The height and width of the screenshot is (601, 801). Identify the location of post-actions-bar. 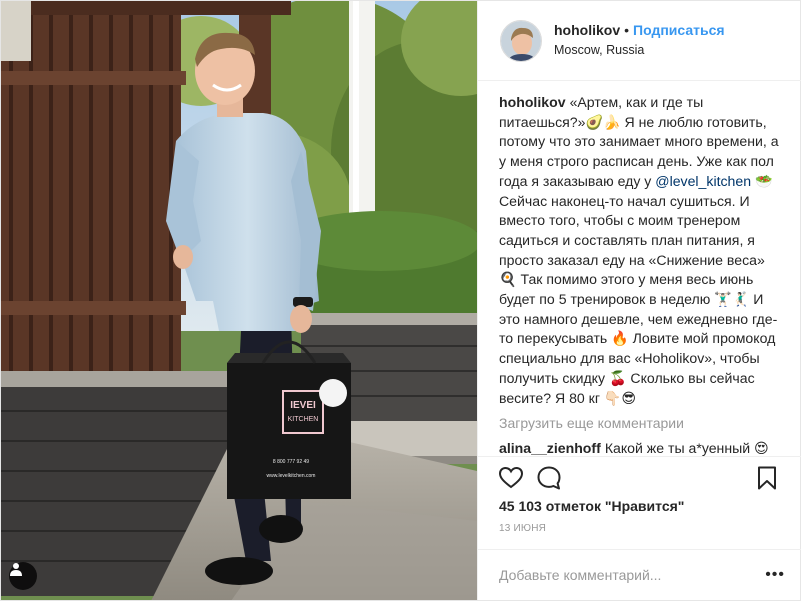
(639, 477).